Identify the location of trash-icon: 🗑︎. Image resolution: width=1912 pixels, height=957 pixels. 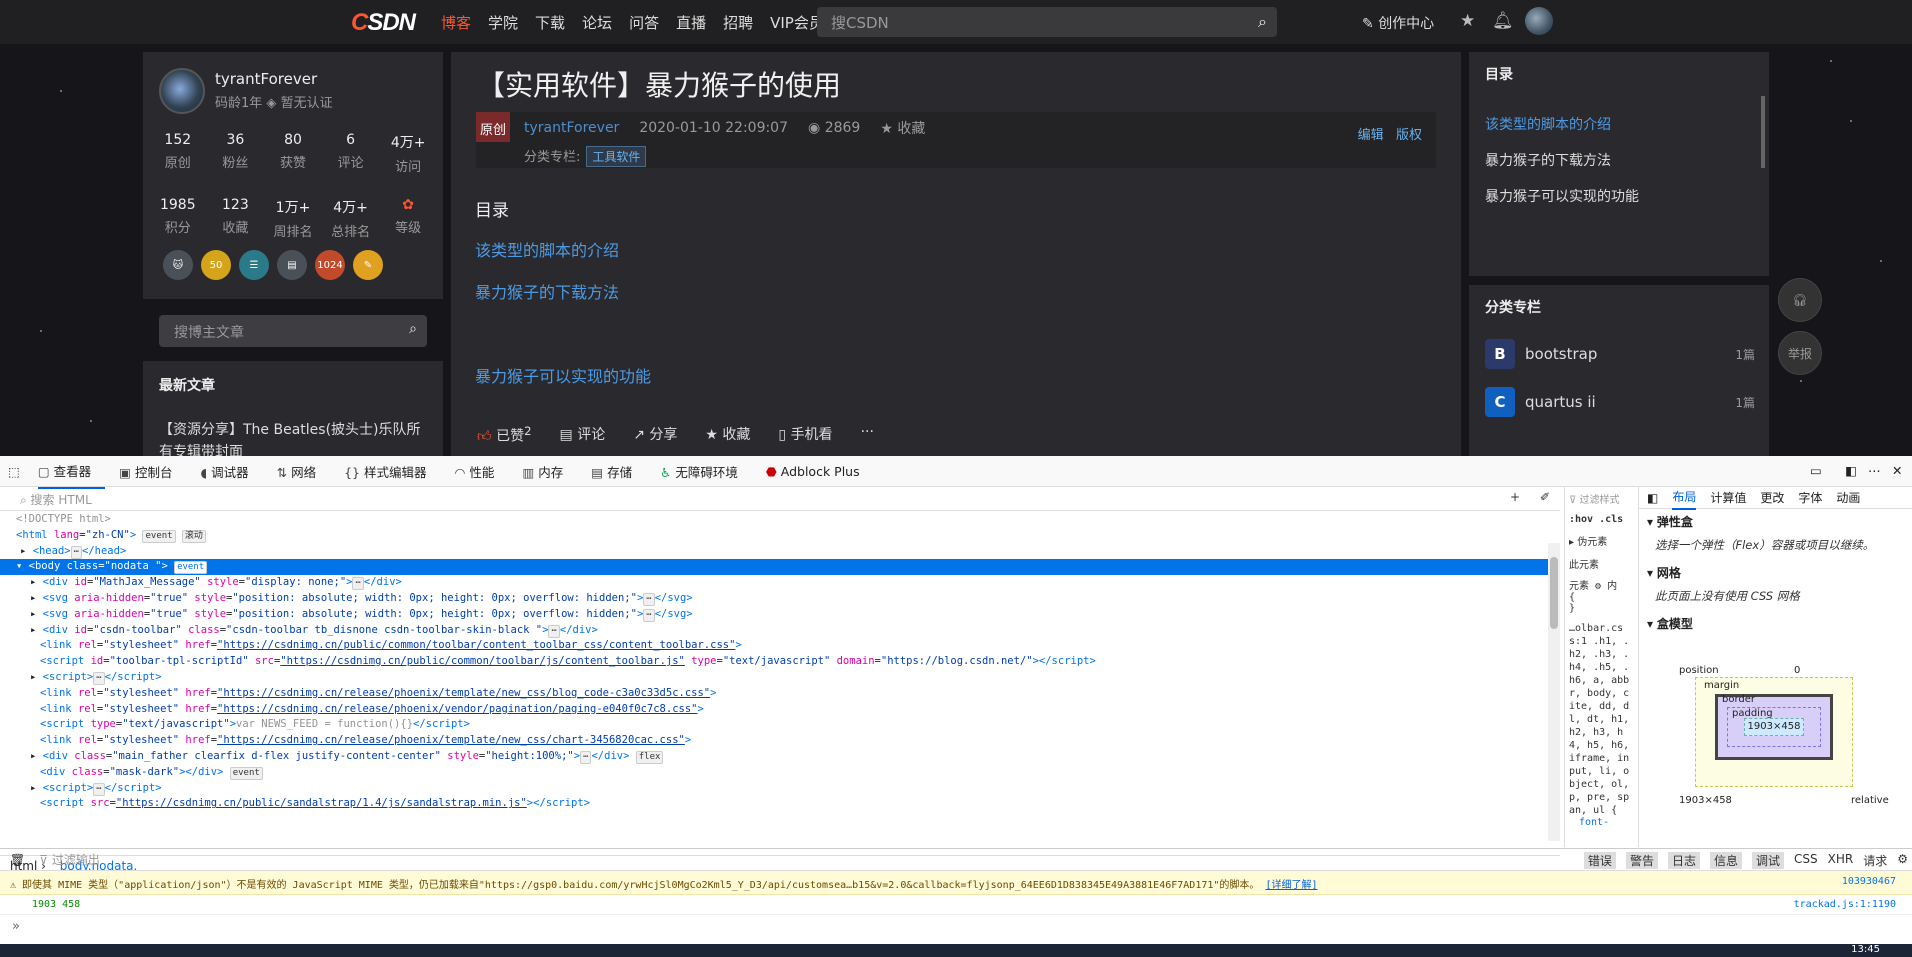
(17, 860).